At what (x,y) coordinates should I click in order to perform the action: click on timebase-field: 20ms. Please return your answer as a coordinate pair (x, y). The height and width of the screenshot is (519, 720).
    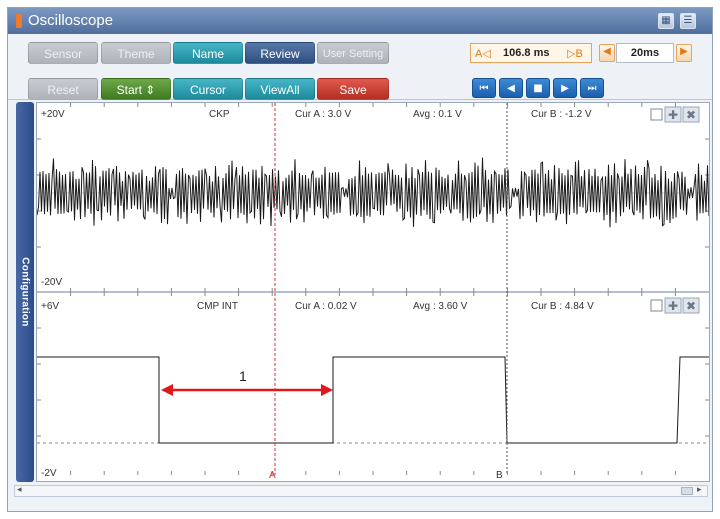
    Looking at the image, I should click on (645, 53).